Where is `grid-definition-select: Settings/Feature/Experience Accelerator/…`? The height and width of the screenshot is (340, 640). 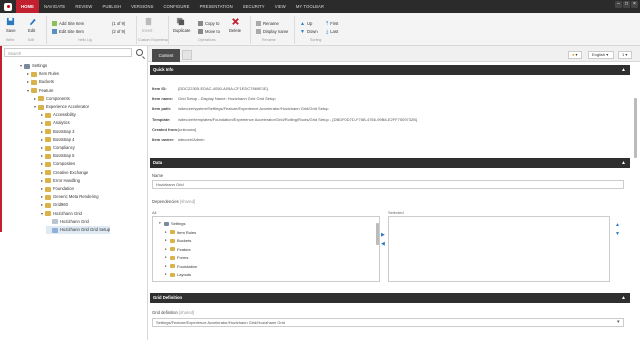 grid-definition-select: Settings/Feature/Experience Accelerator/… is located at coordinates (388, 322).